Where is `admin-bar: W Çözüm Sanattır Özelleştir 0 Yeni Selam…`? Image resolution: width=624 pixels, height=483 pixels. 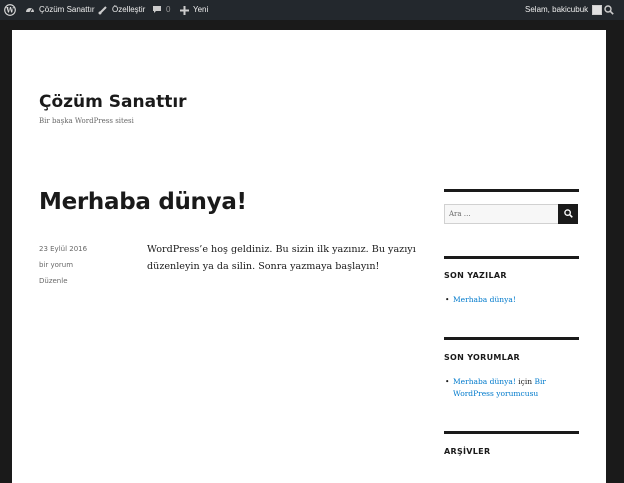
admin-bar: W Çözüm Sanattır Özelleştir 0 Yeni Selam… is located at coordinates (312, 10).